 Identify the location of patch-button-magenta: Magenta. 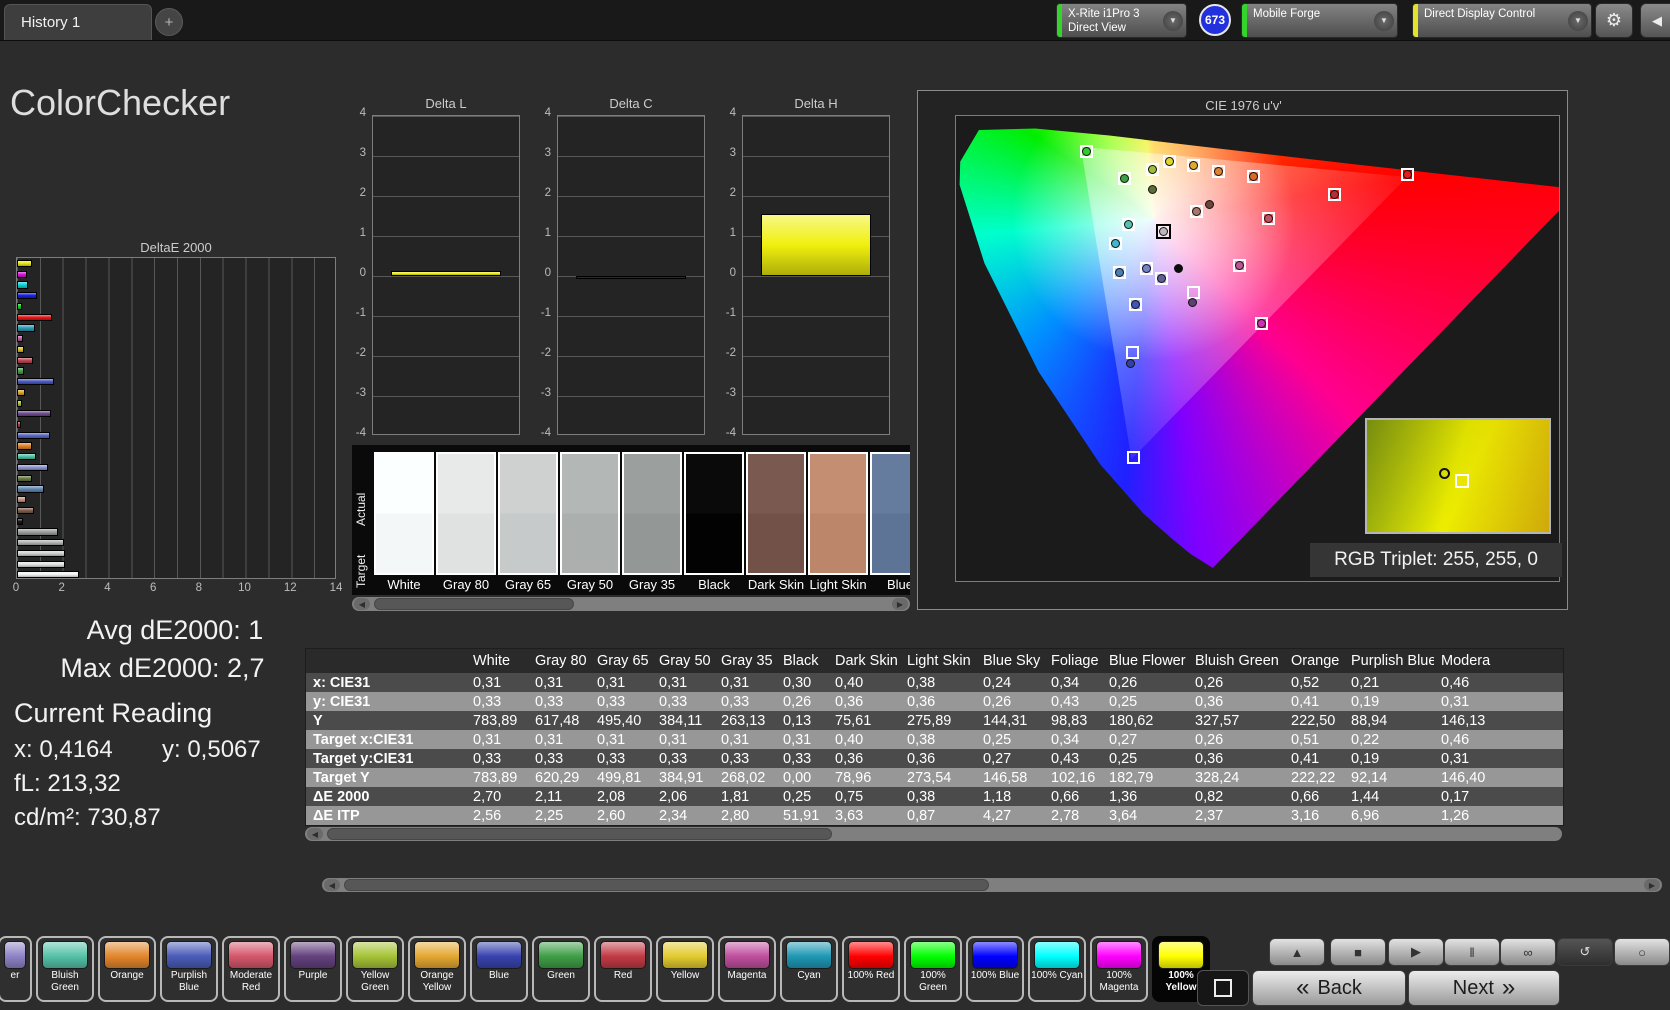
(747, 969).